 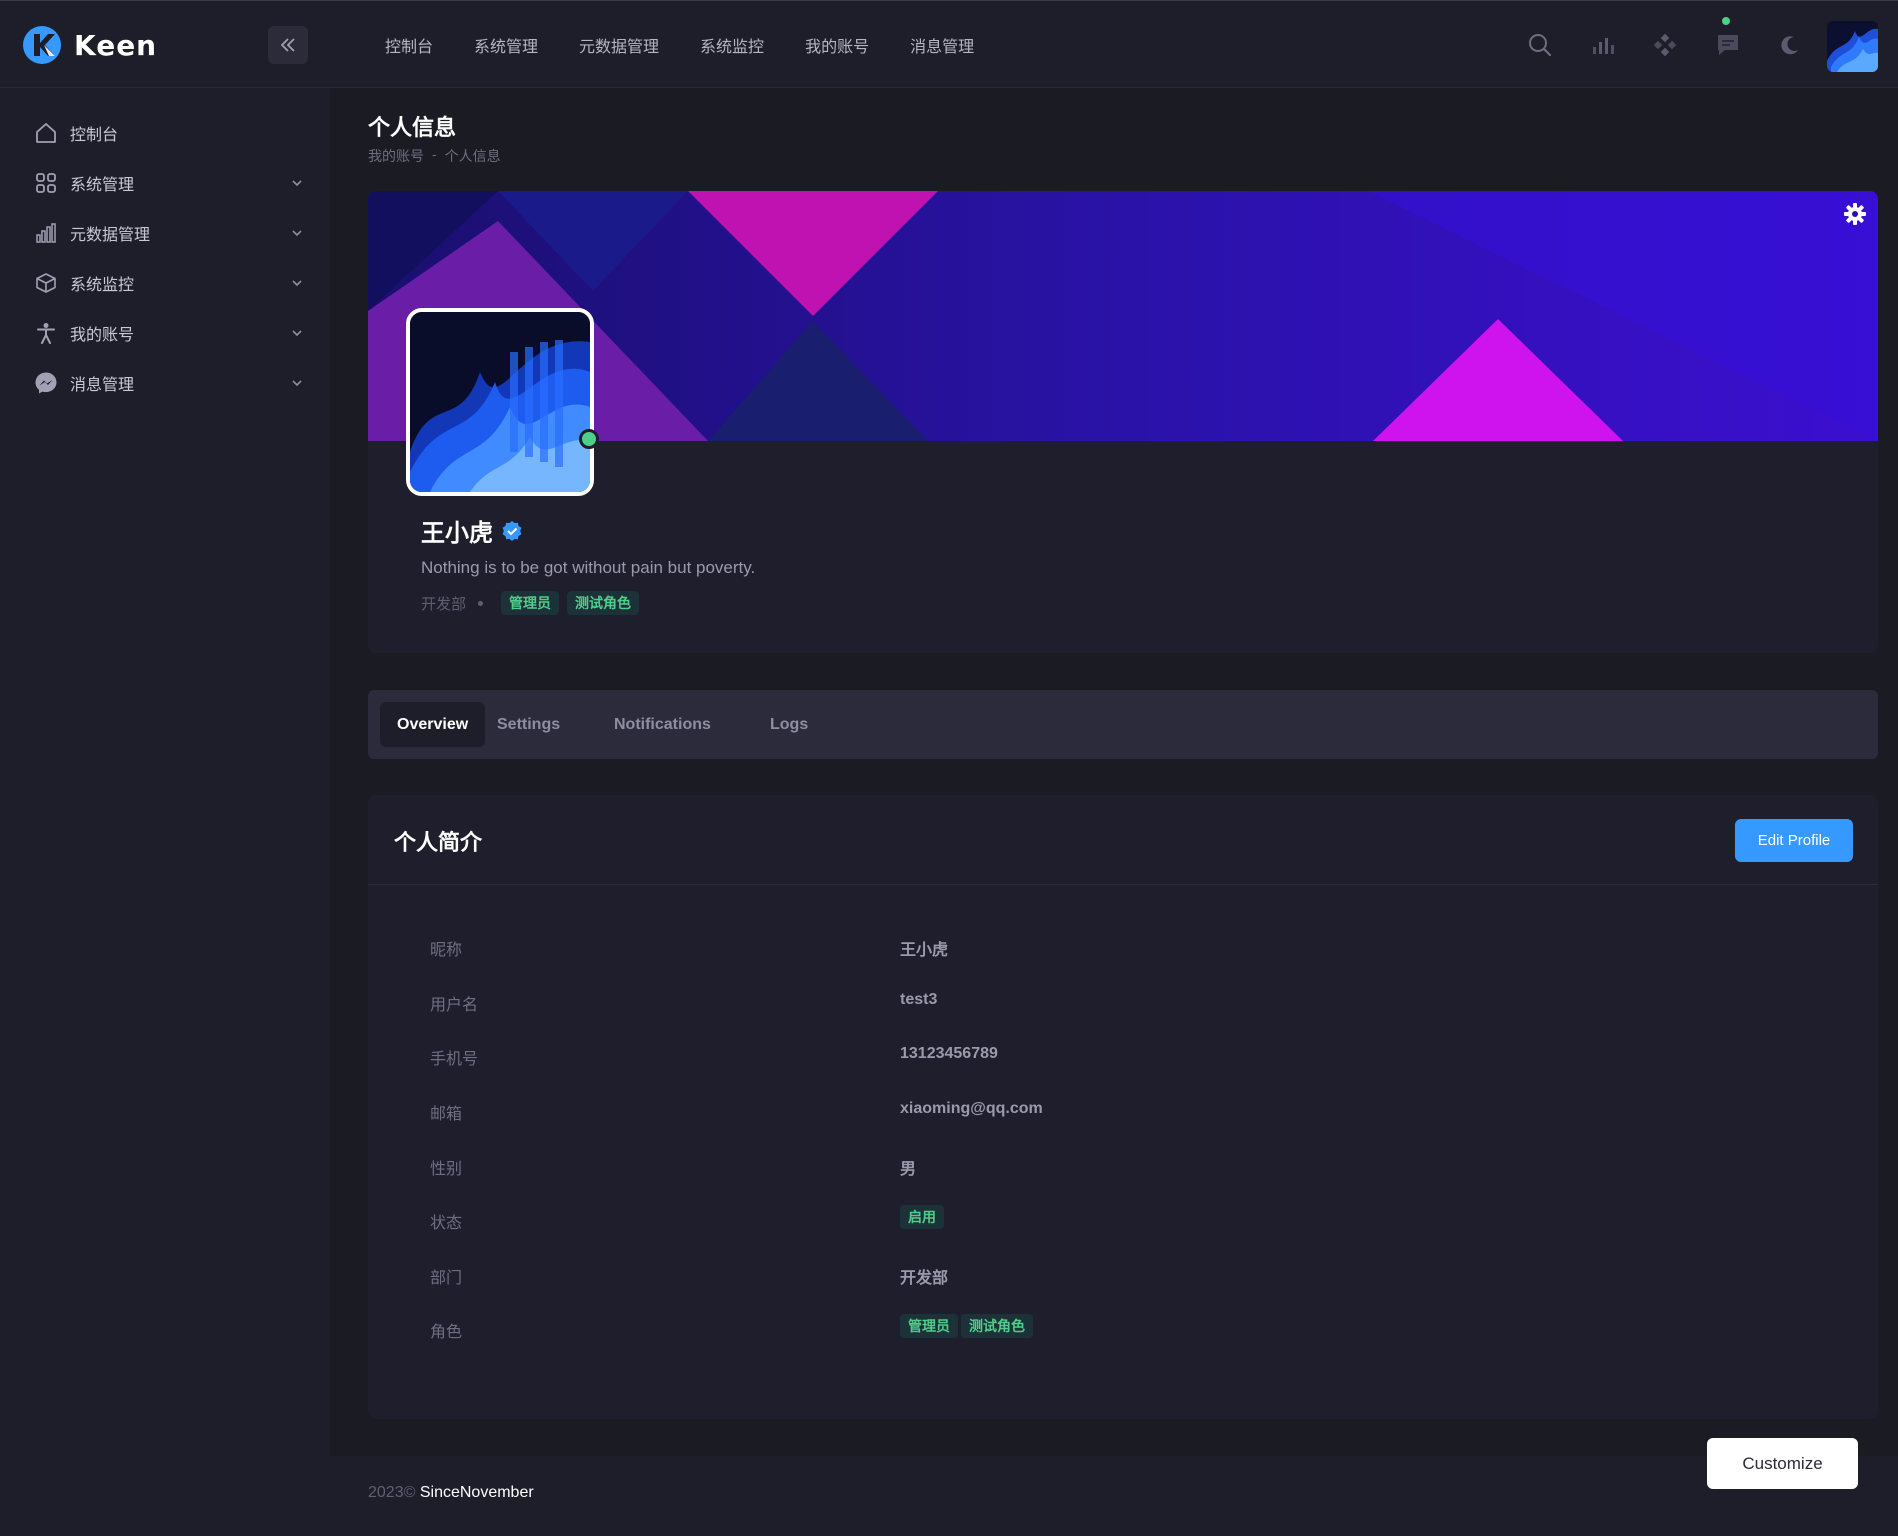 What do you see at coordinates (165, 333) in the screenshot?
I see `sidebar-item-account: 我的账号` at bounding box center [165, 333].